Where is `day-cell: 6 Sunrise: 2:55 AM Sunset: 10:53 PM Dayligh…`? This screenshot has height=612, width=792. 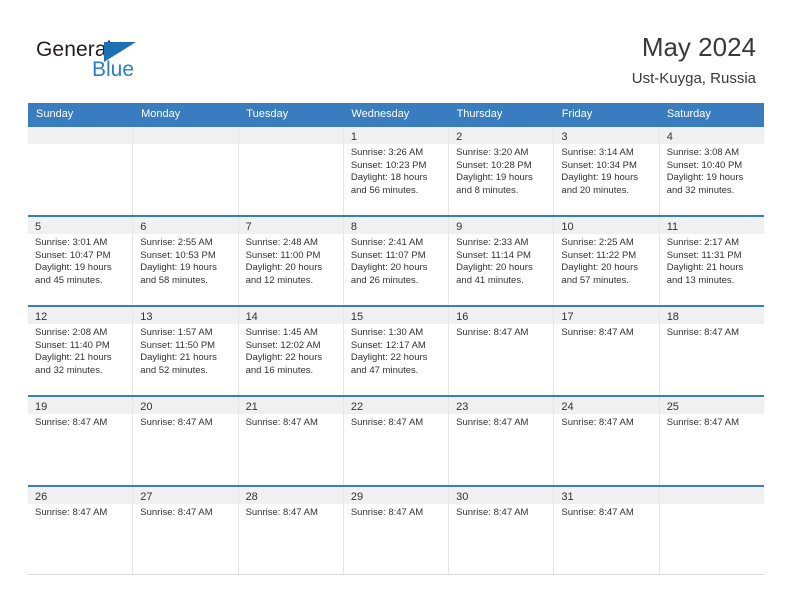 day-cell: 6 Sunrise: 2:55 AM Sunset: 10:53 PM Dayligh… is located at coordinates (186, 261).